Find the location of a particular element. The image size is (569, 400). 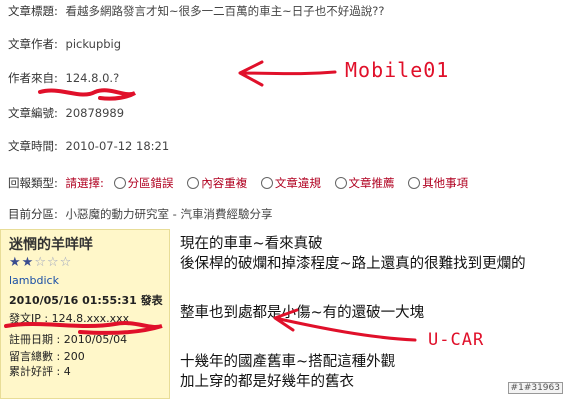

post-id: #1#31963 is located at coordinates (535, 388).